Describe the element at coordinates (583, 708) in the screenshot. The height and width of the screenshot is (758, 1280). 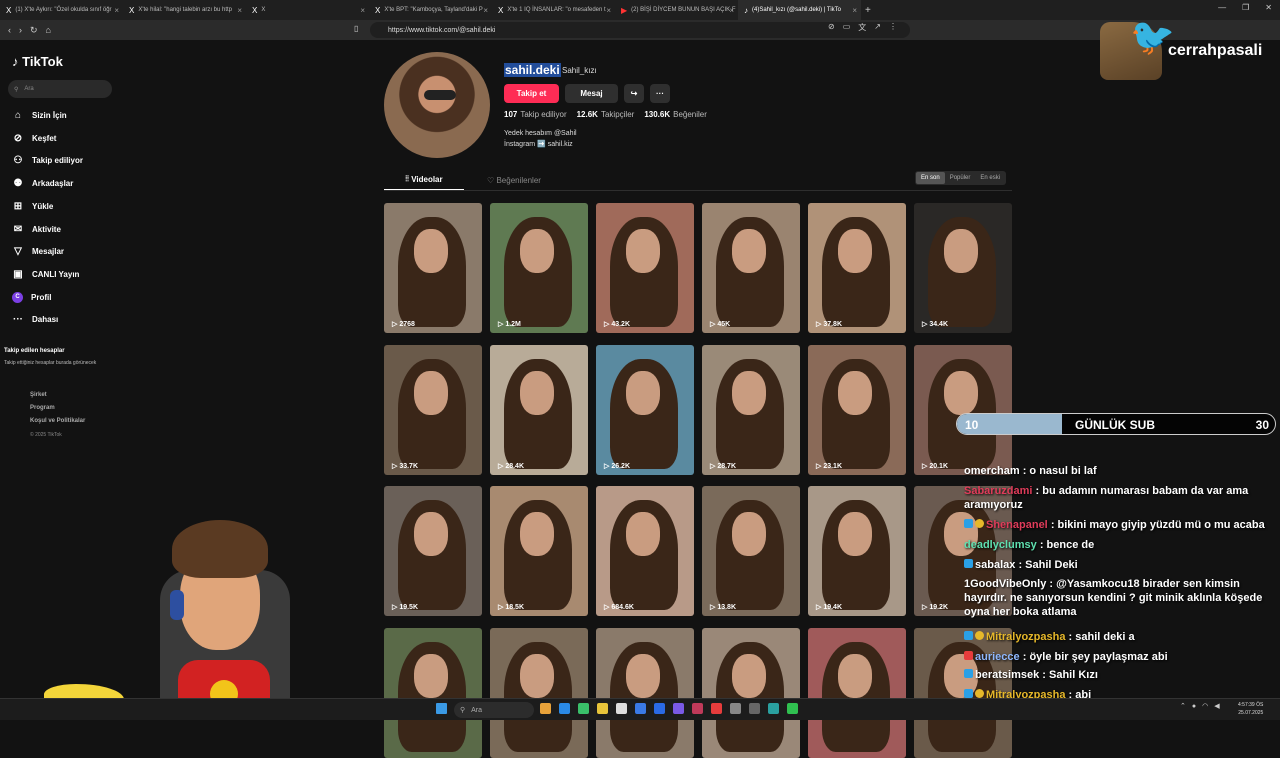
I see `chrome-icon` at that location.